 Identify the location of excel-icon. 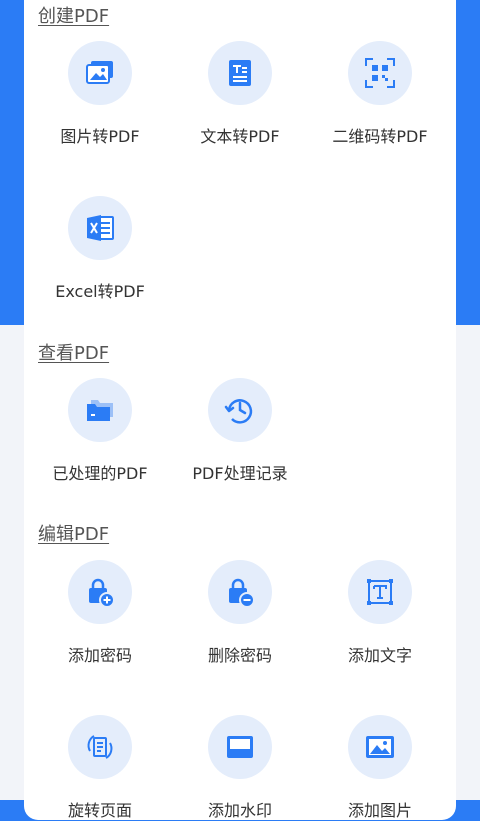
(100, 228).